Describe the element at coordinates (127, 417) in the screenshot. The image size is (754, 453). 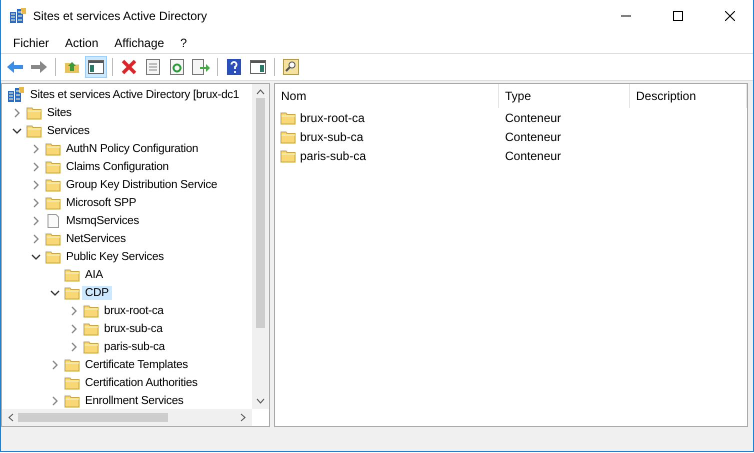
I see `horizontal-scrollbar` at that location.